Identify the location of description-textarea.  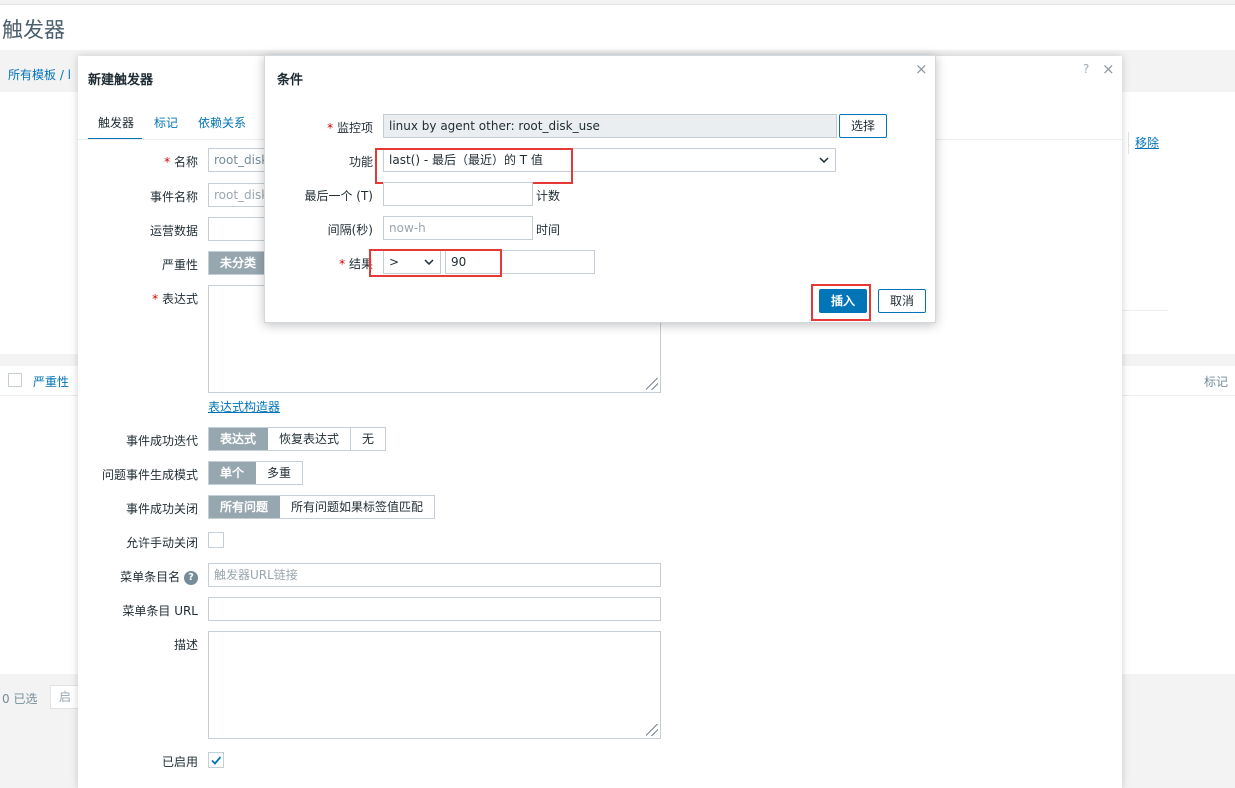
(434, 685).